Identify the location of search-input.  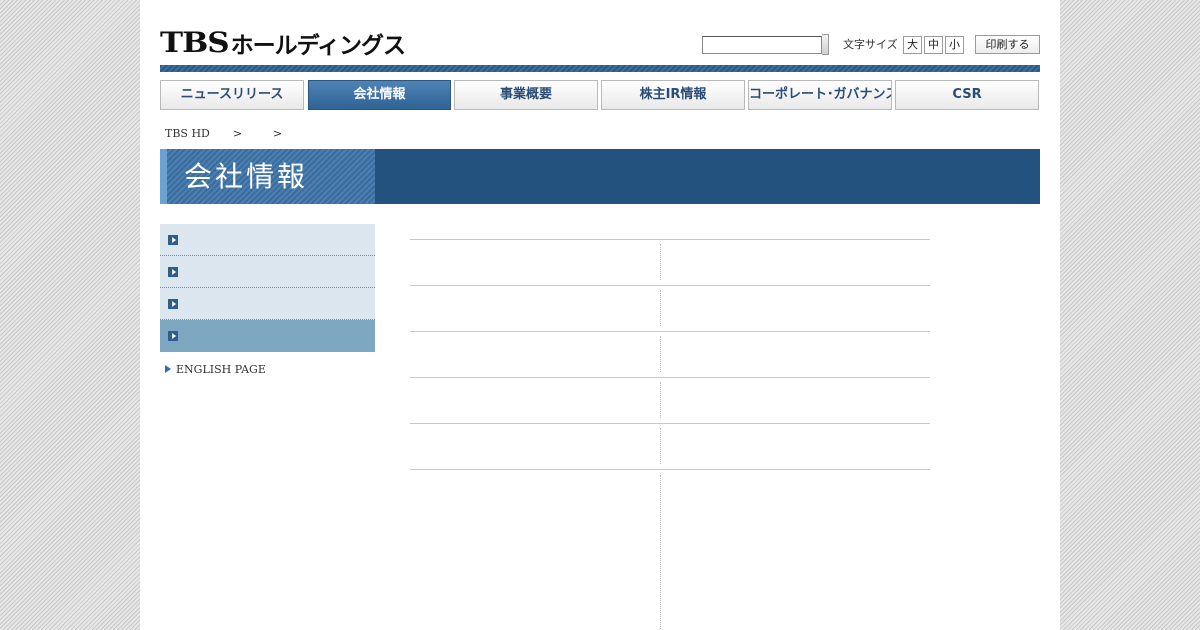
(762, 45).